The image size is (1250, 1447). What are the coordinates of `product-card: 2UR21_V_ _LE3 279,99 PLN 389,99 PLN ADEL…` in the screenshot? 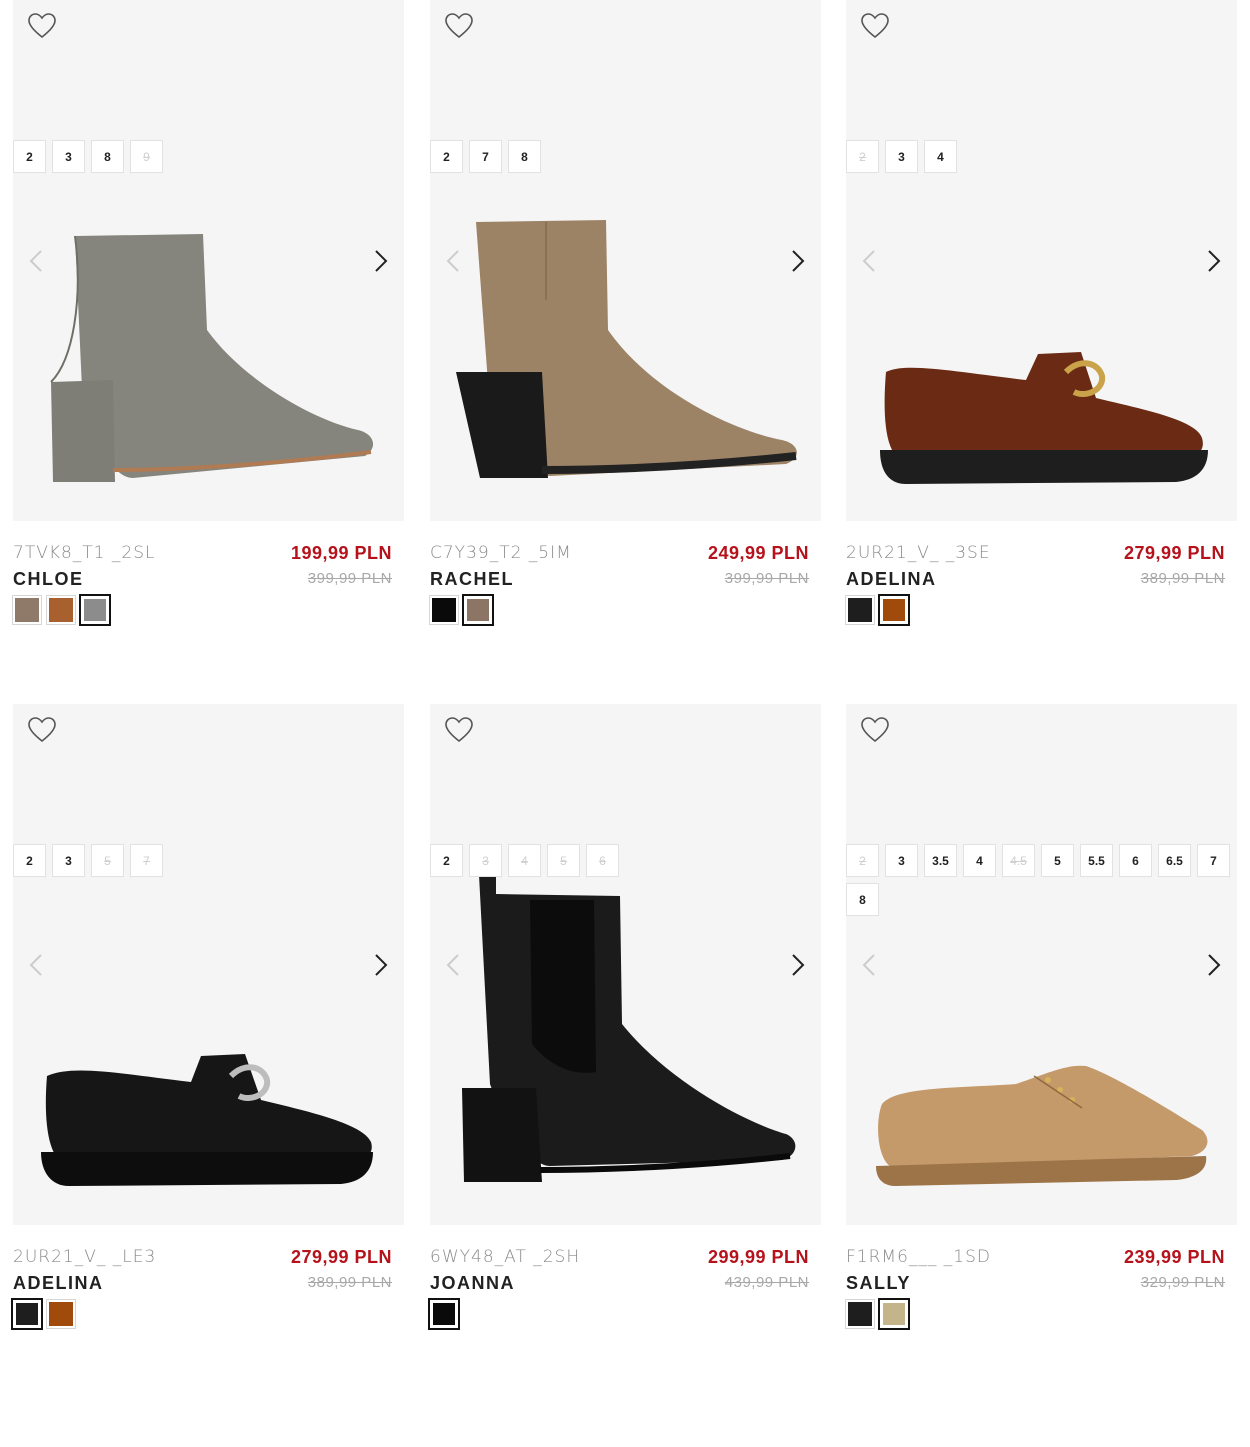 It's located at (207, 1017).